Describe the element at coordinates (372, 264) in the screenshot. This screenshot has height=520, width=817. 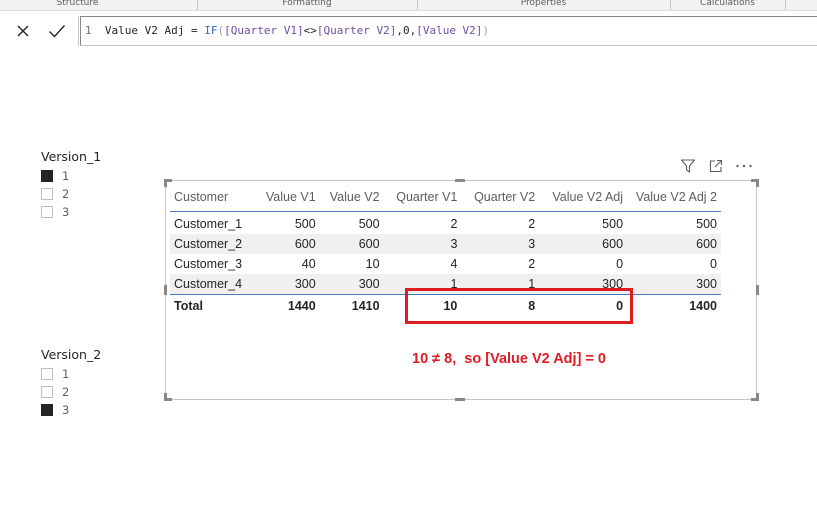
I see `table-cell: 10` at that location.